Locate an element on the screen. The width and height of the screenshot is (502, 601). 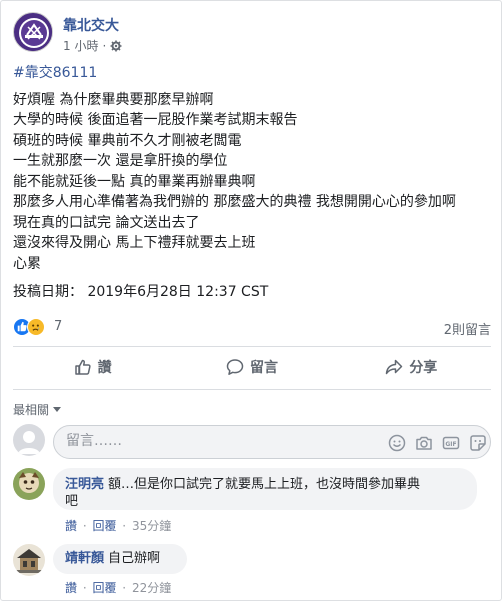
comment-bubble: 靖軒顏 自己辦啊 is located at coordinates (120, 559).